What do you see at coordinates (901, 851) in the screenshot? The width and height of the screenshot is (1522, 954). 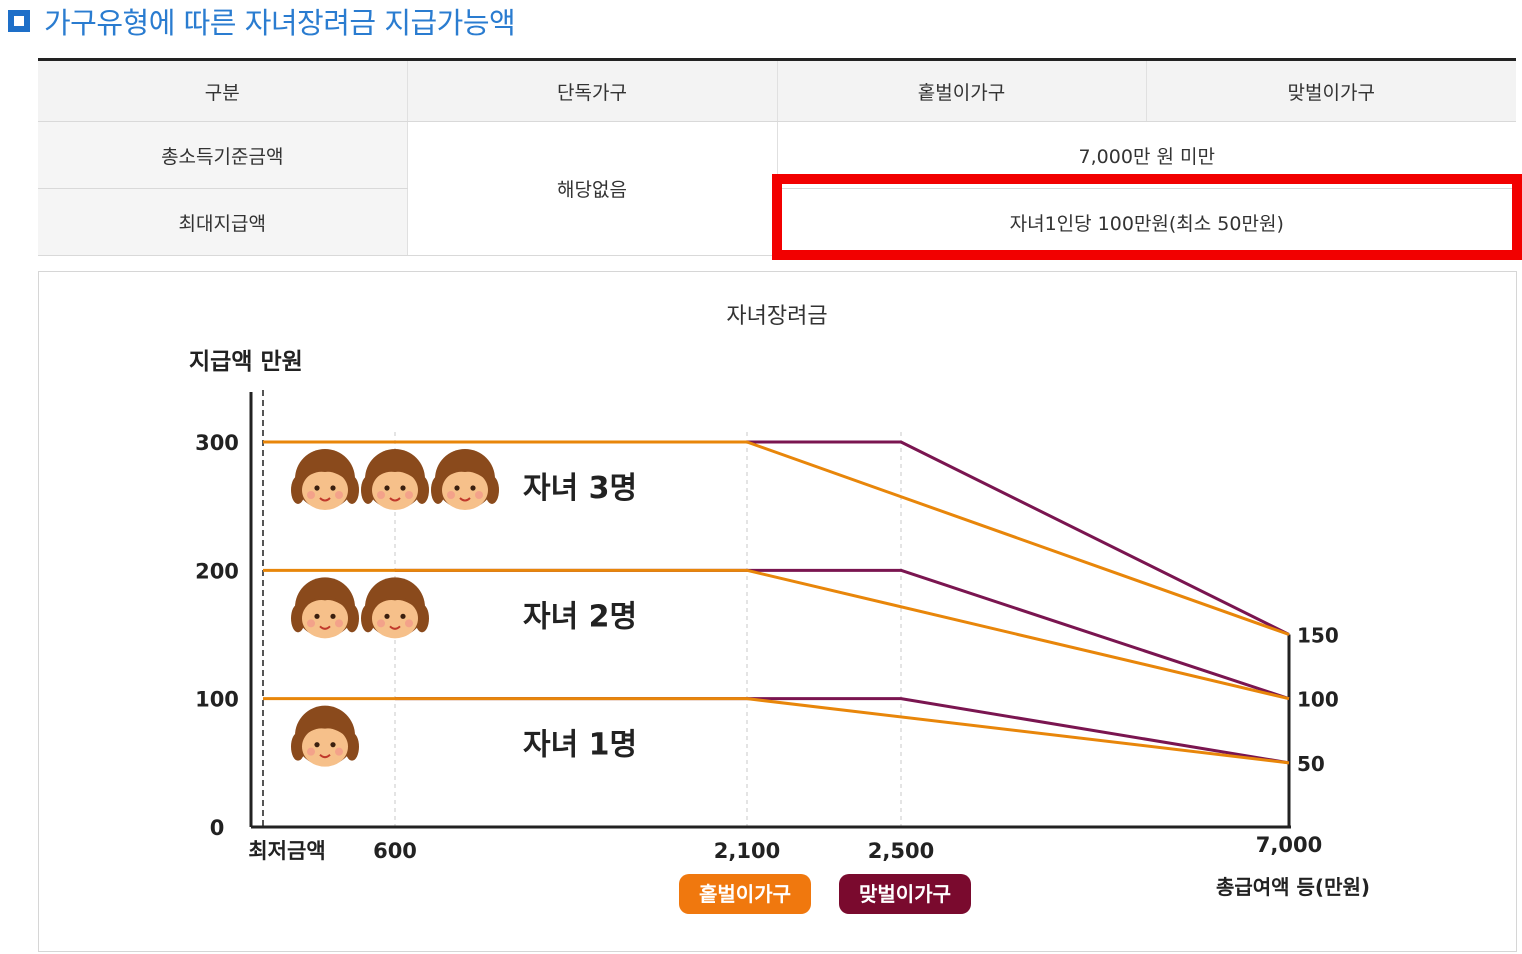 I see `x-tick-label: 2,500` at bounding box center [901, 851].